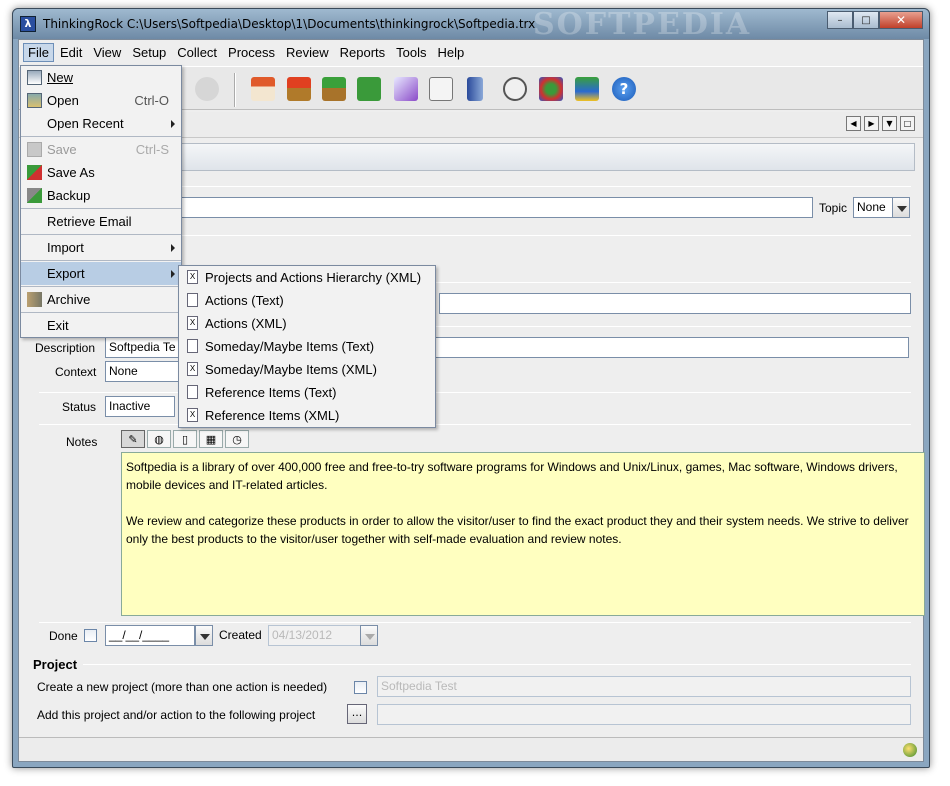 The height and width of the screenshot is (786, 950). I want to click on menu-file: File, so click(38, 52).